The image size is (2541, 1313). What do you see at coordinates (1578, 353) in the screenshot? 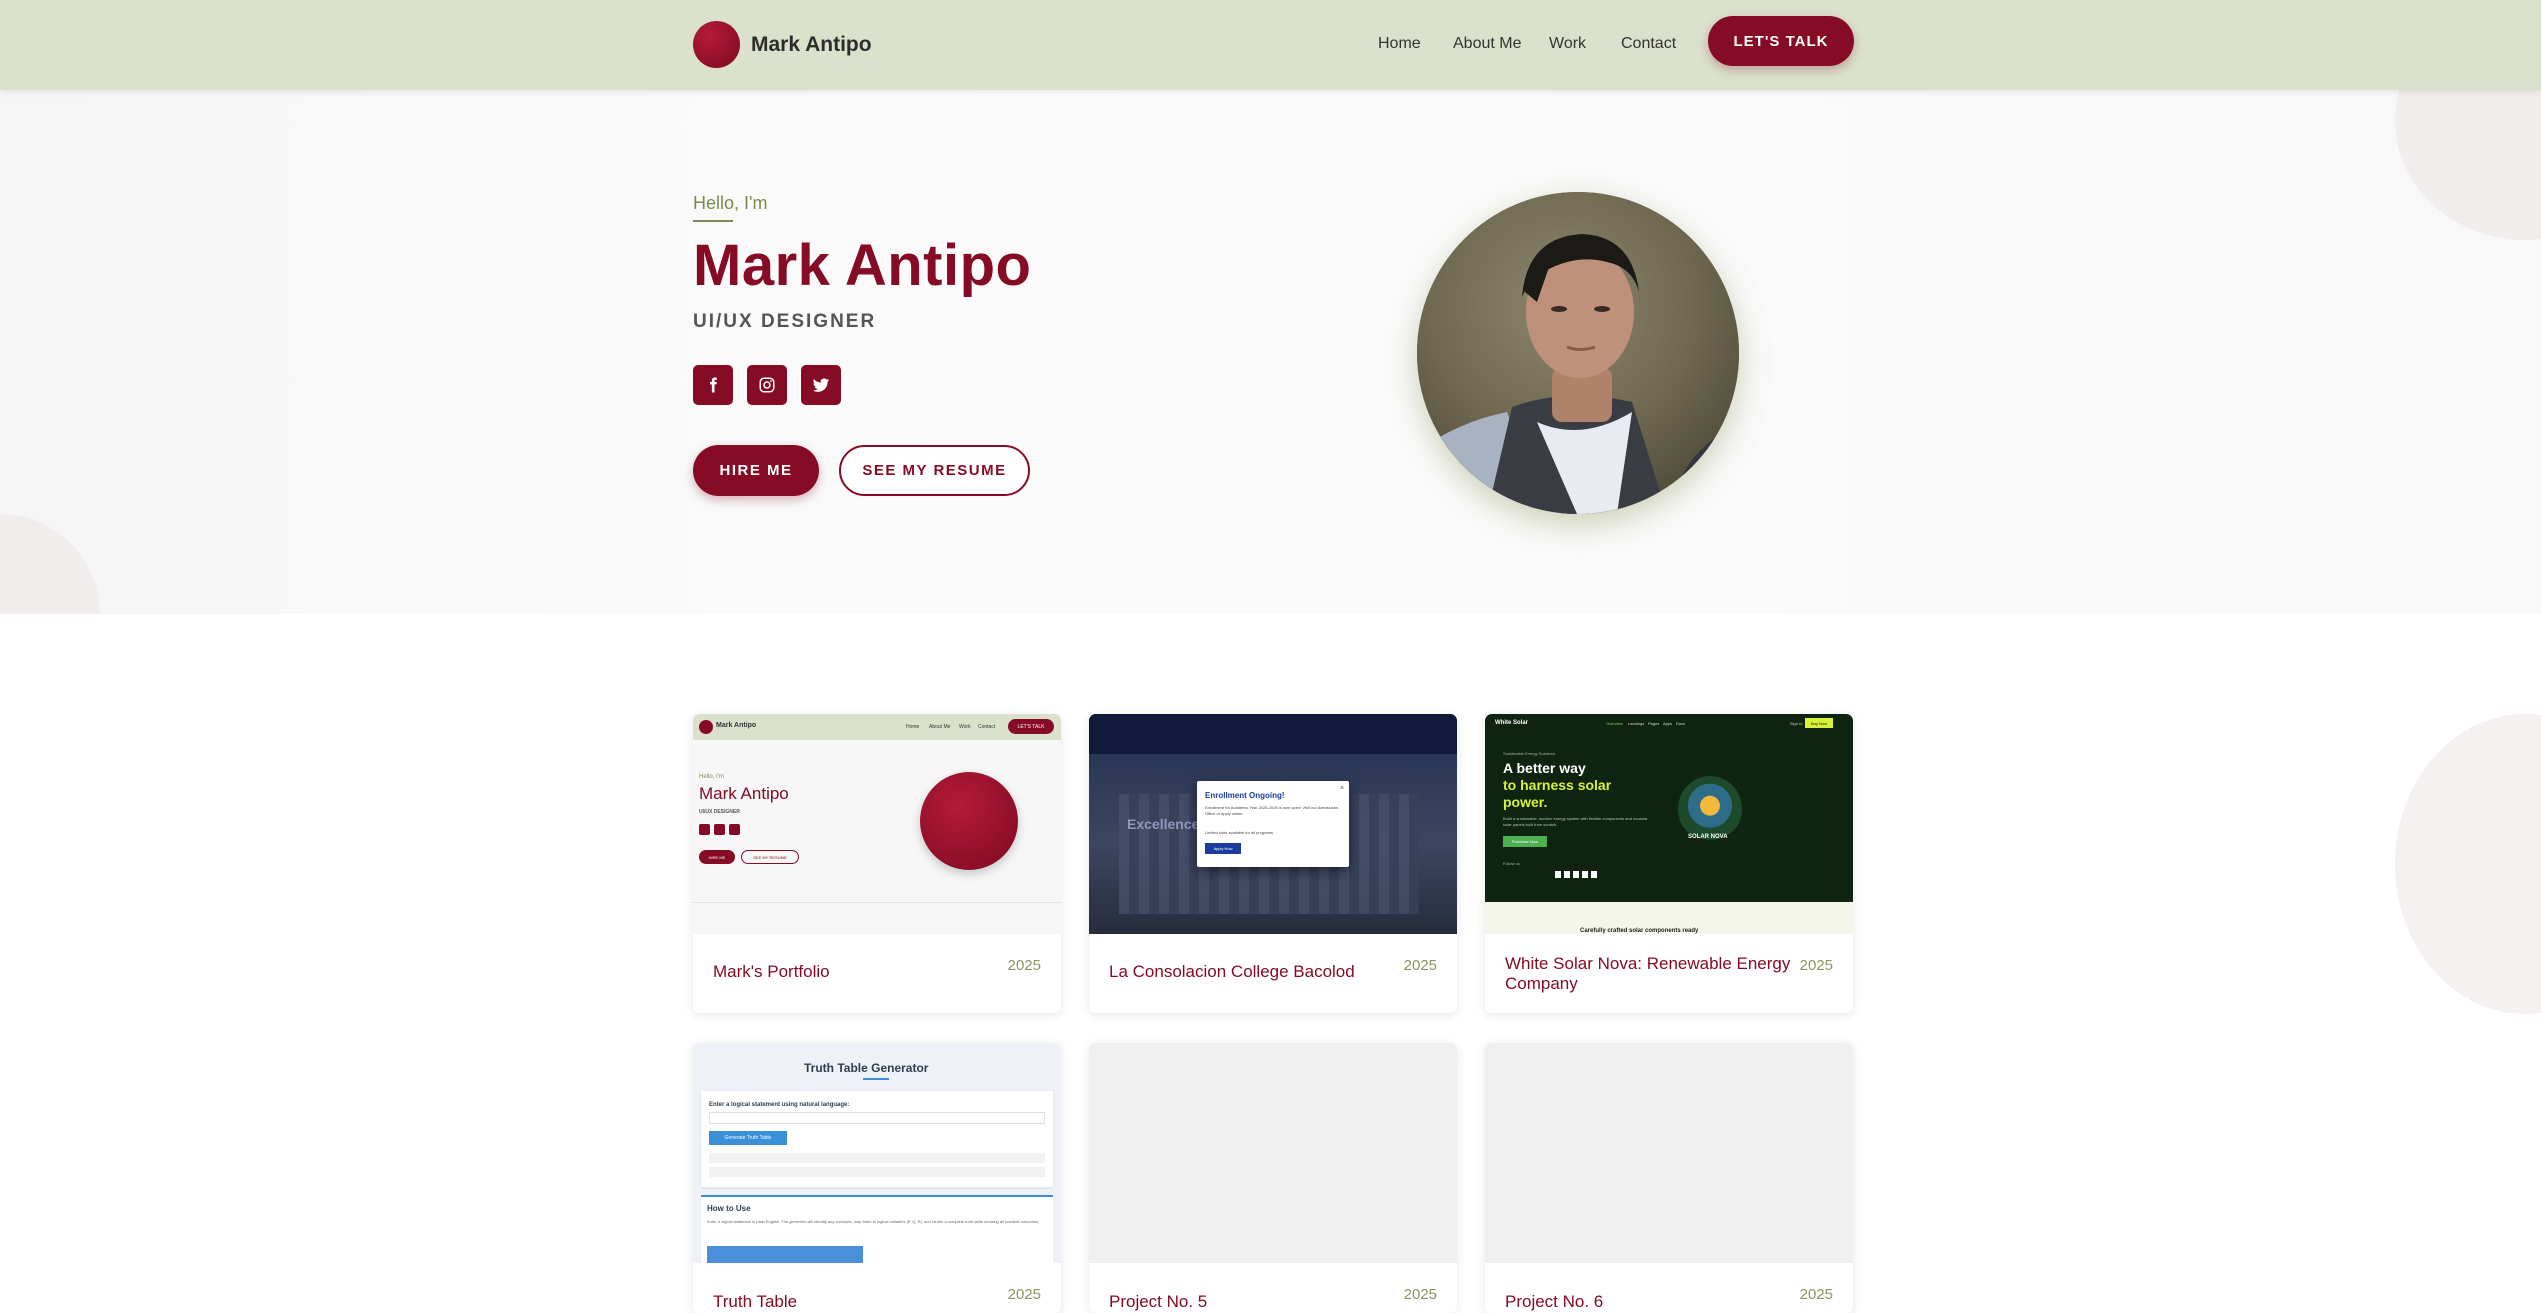
I see `profile-photo` at bounding box center [1578, 353].